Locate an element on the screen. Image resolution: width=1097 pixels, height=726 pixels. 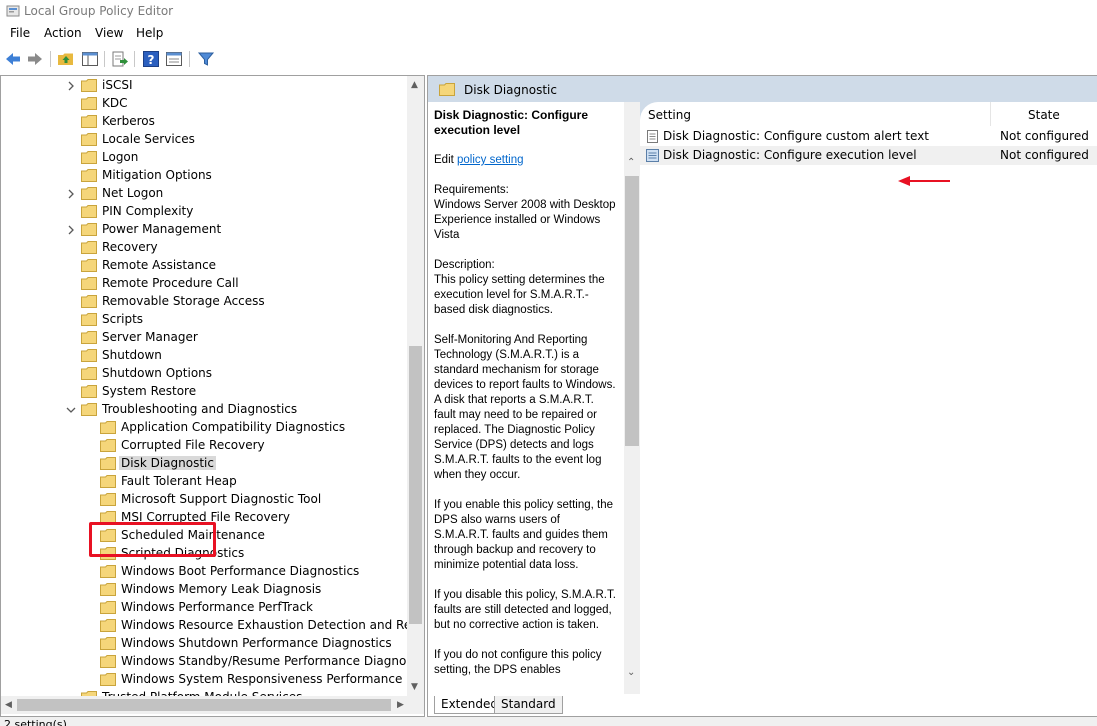
scroll-up-icon: ⌃ is located at coordinates (631, 163).